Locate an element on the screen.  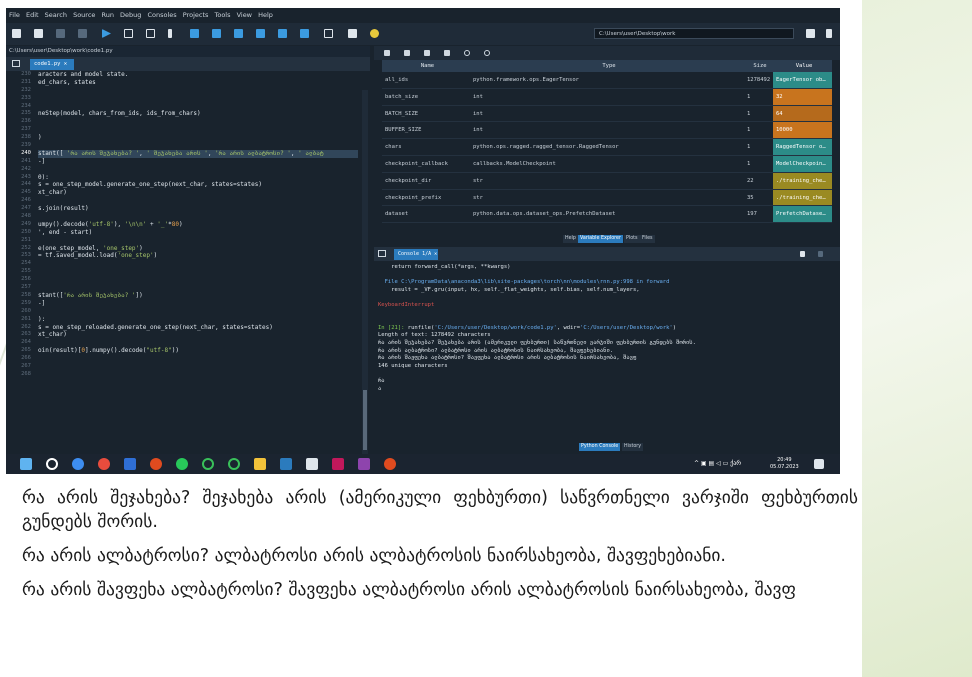
app-icon-window is located at coordinates (312, 464).